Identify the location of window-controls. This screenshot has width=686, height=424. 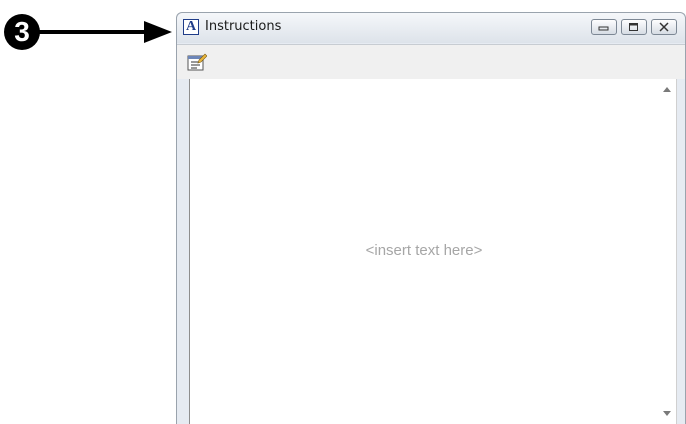
(634, 27).